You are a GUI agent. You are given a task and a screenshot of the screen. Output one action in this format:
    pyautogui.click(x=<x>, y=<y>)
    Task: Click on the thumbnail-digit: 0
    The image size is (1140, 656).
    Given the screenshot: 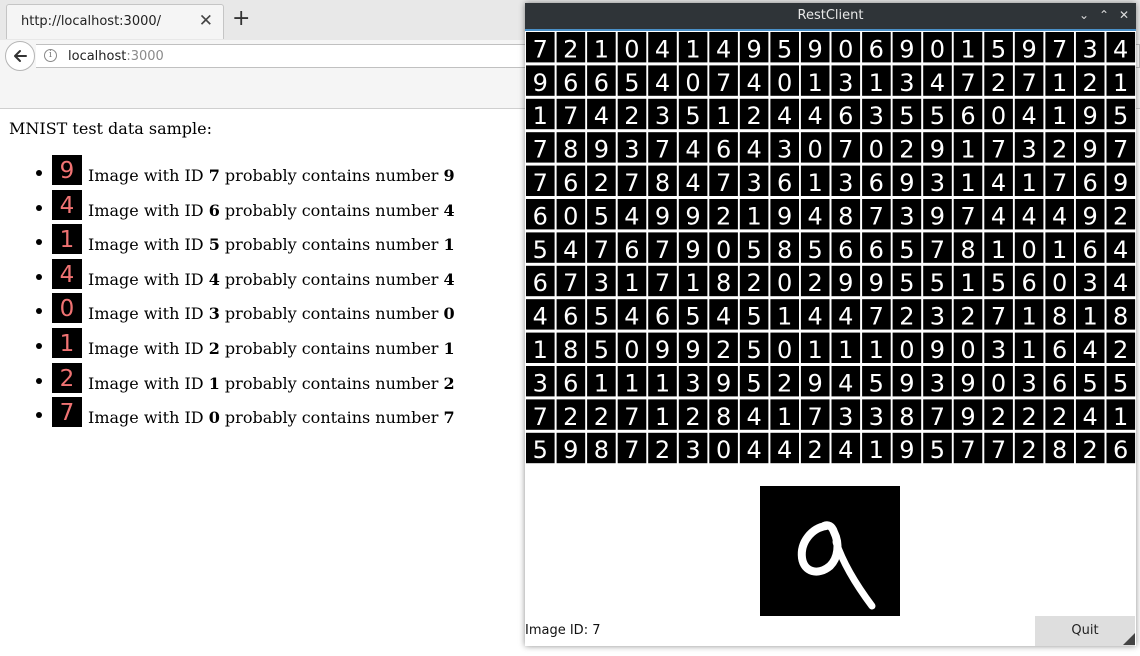 What is the action you would take?
    pyautogui.click(x=67, y=309)
    